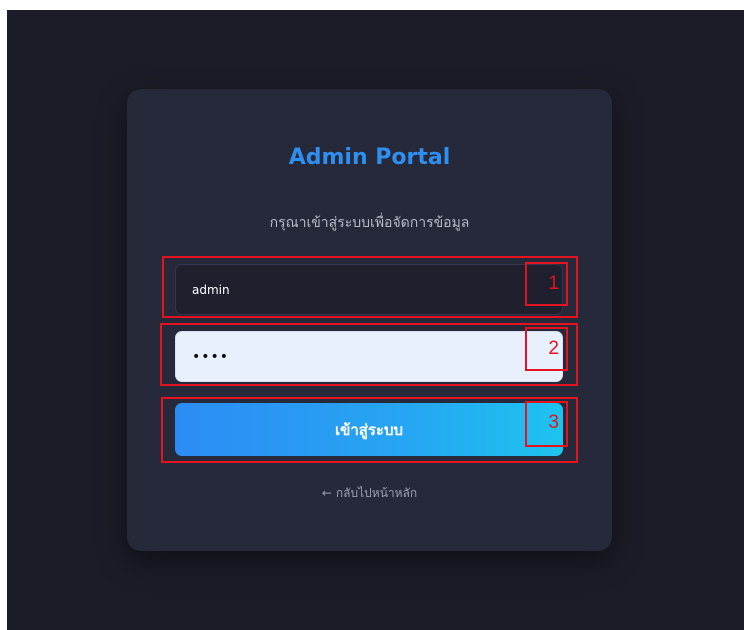  Describe the element at coordinates (369, 356) in the screenshot. I see `password-input` at that location.